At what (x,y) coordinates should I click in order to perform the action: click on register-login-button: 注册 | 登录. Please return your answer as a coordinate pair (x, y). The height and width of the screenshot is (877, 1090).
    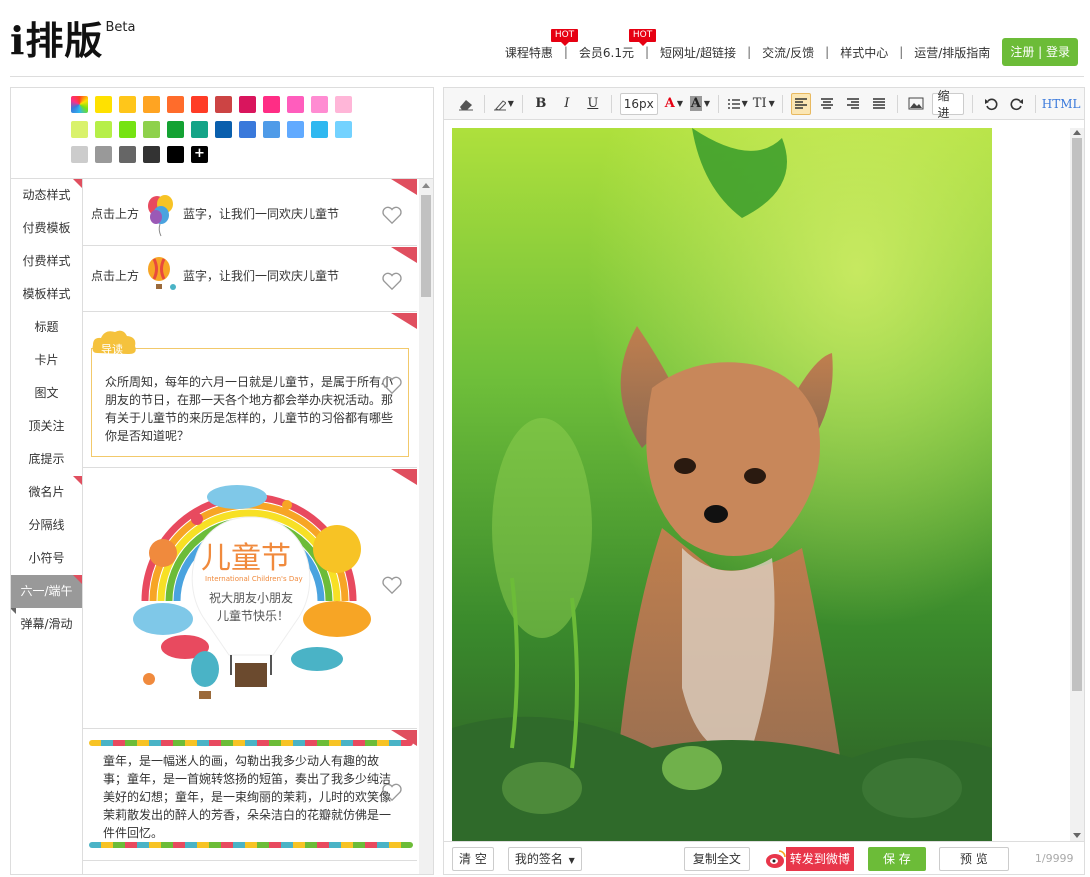
    Looking at the image, I should click on (1040, 52).